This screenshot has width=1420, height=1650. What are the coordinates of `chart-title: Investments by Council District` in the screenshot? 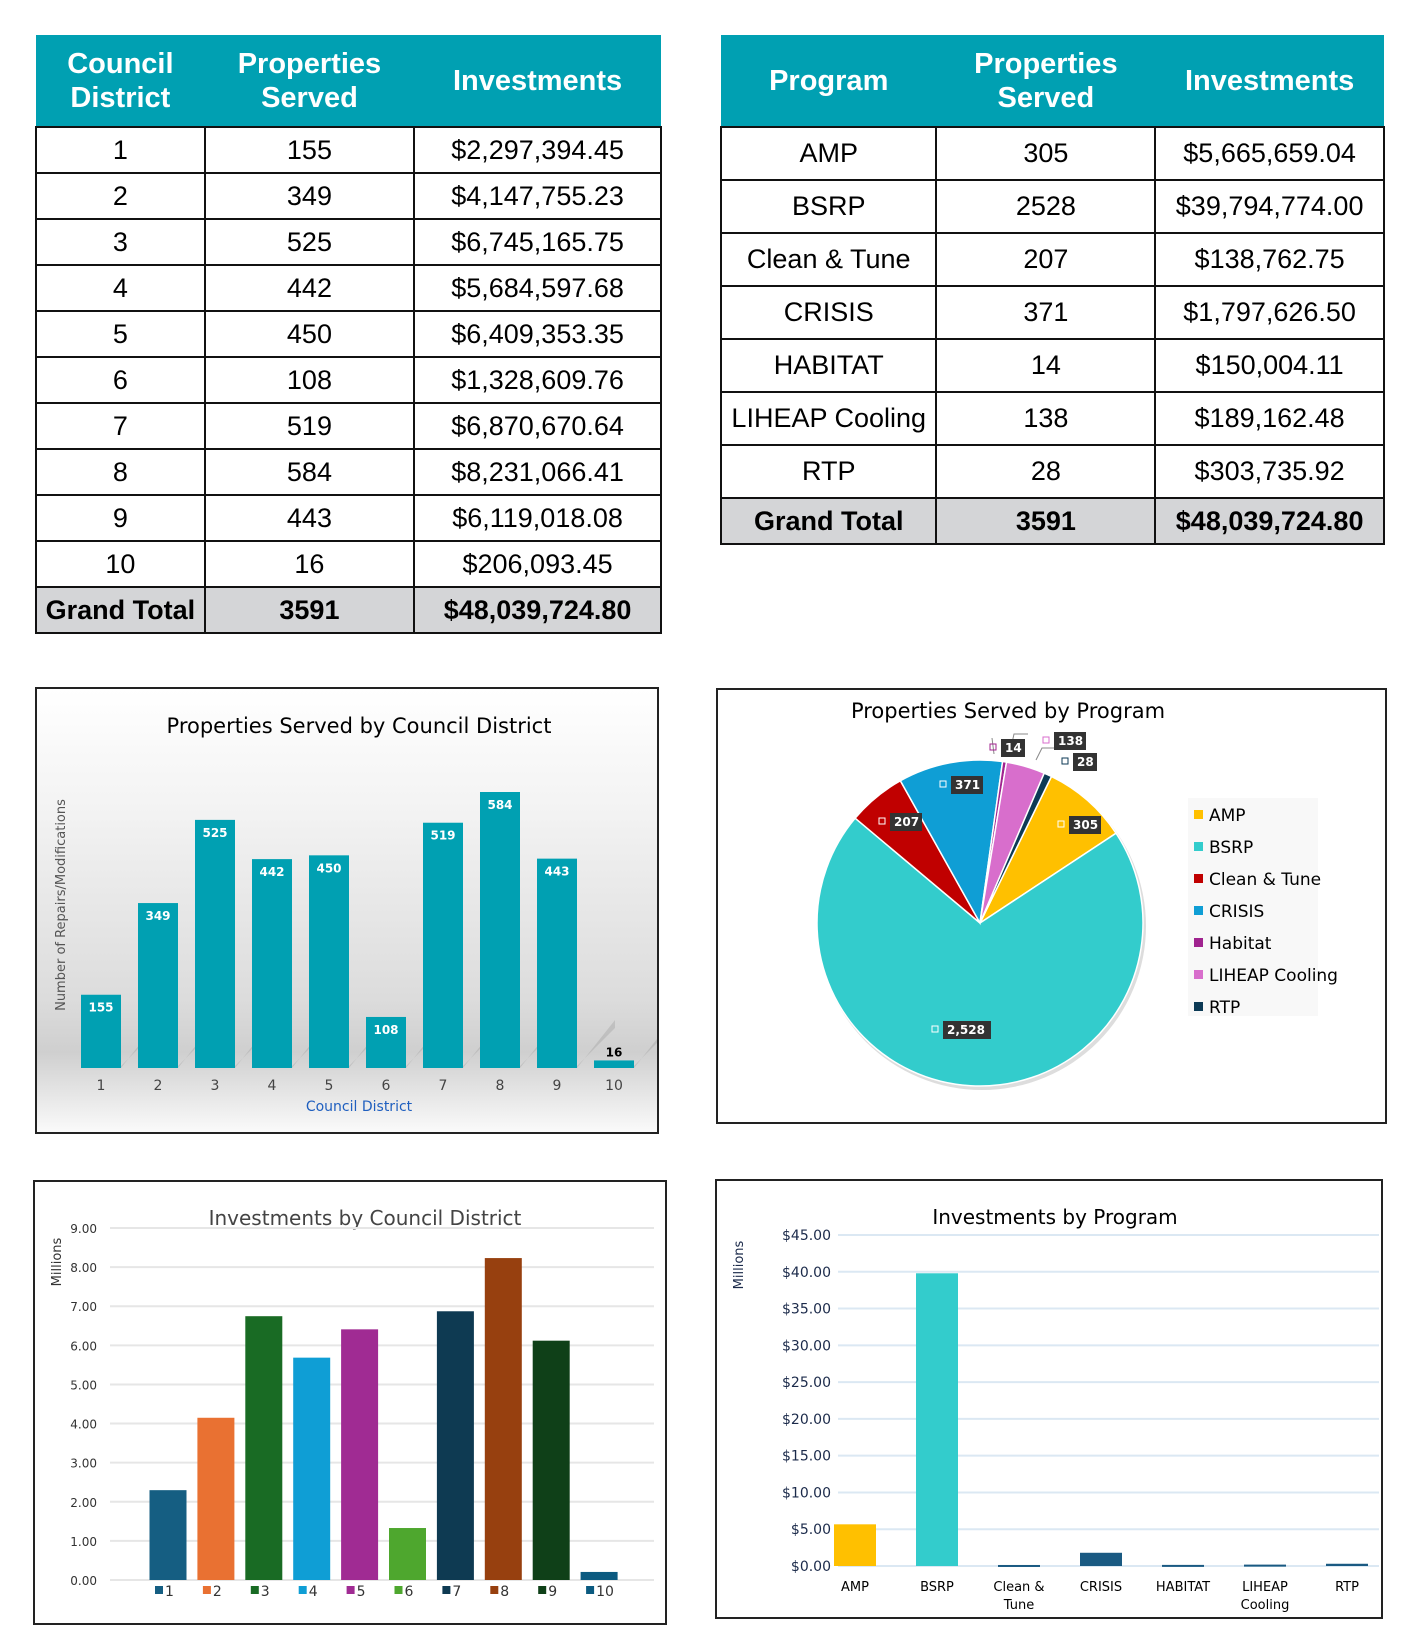 It's located at (365, 1218).